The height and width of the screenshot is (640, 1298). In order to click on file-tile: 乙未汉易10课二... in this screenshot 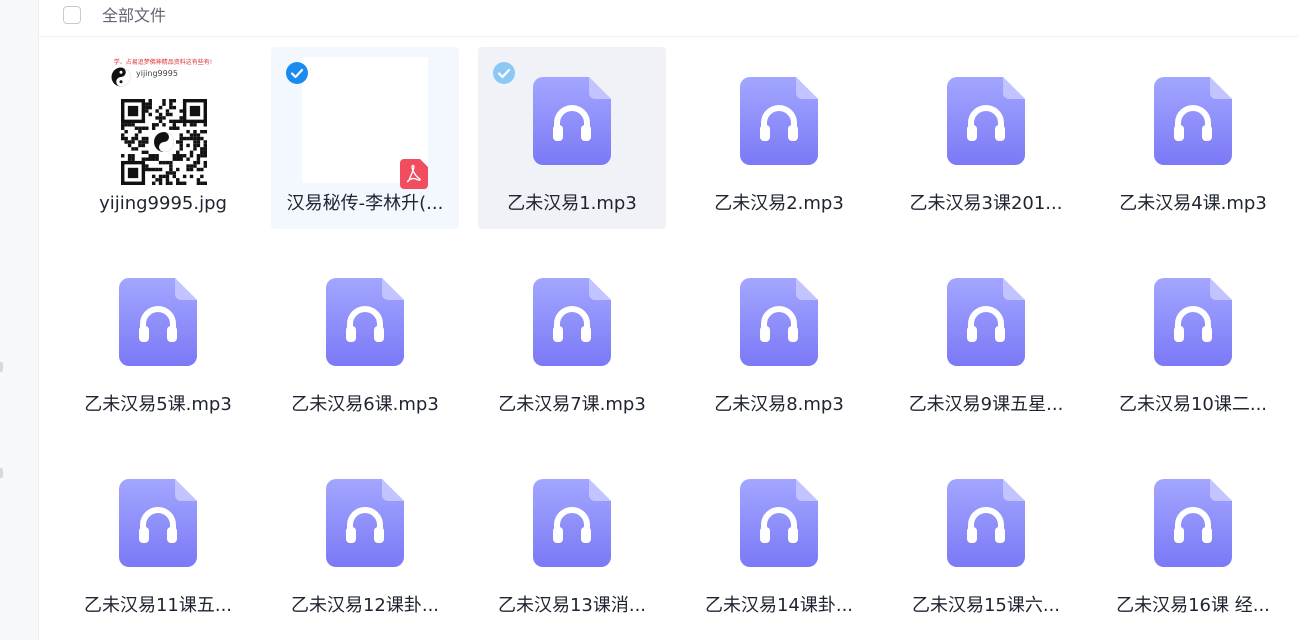, I will do `click(1193, 339)`.